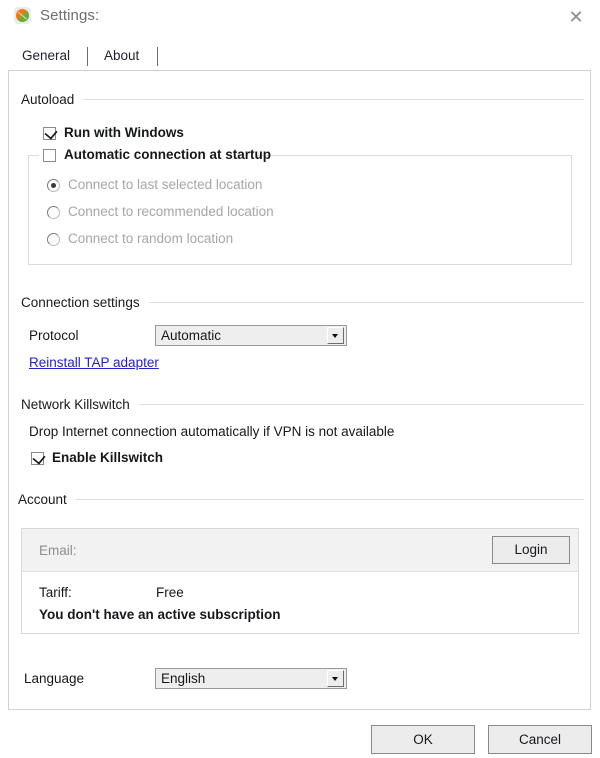  I want to click on language-selected-value: English, so click(183, 678).